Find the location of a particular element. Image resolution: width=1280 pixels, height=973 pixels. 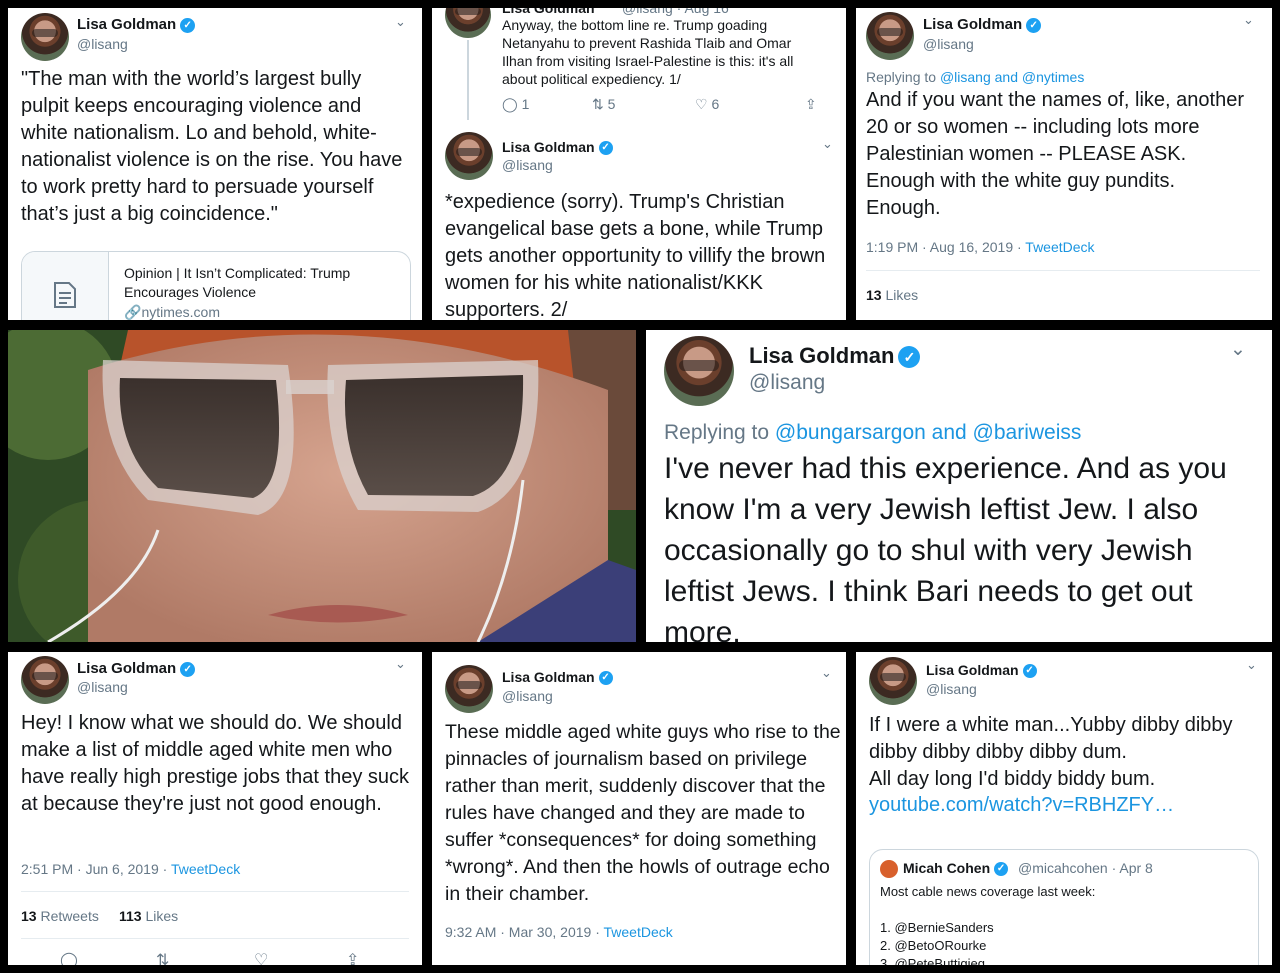

tweet-meta: @lisang · Aug 16 is located at coordinates (675, 12).